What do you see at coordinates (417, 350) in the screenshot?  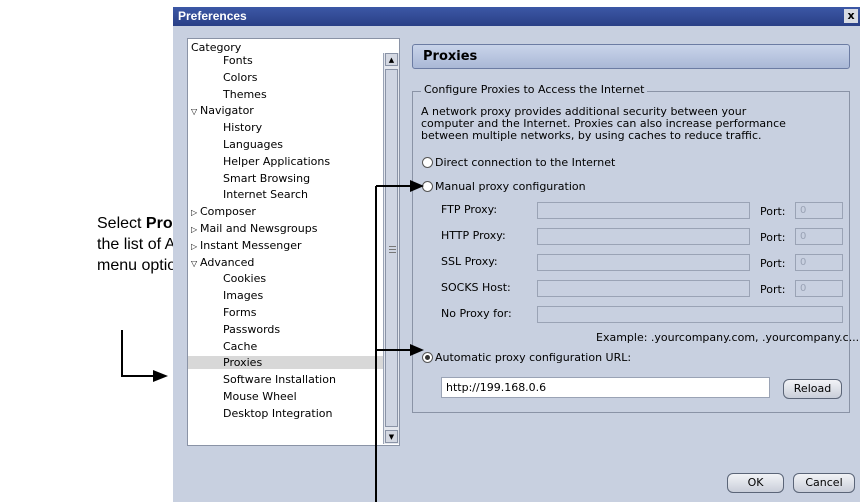 I see `arrow-to-auto-icon` at bounding box center [417, 350].